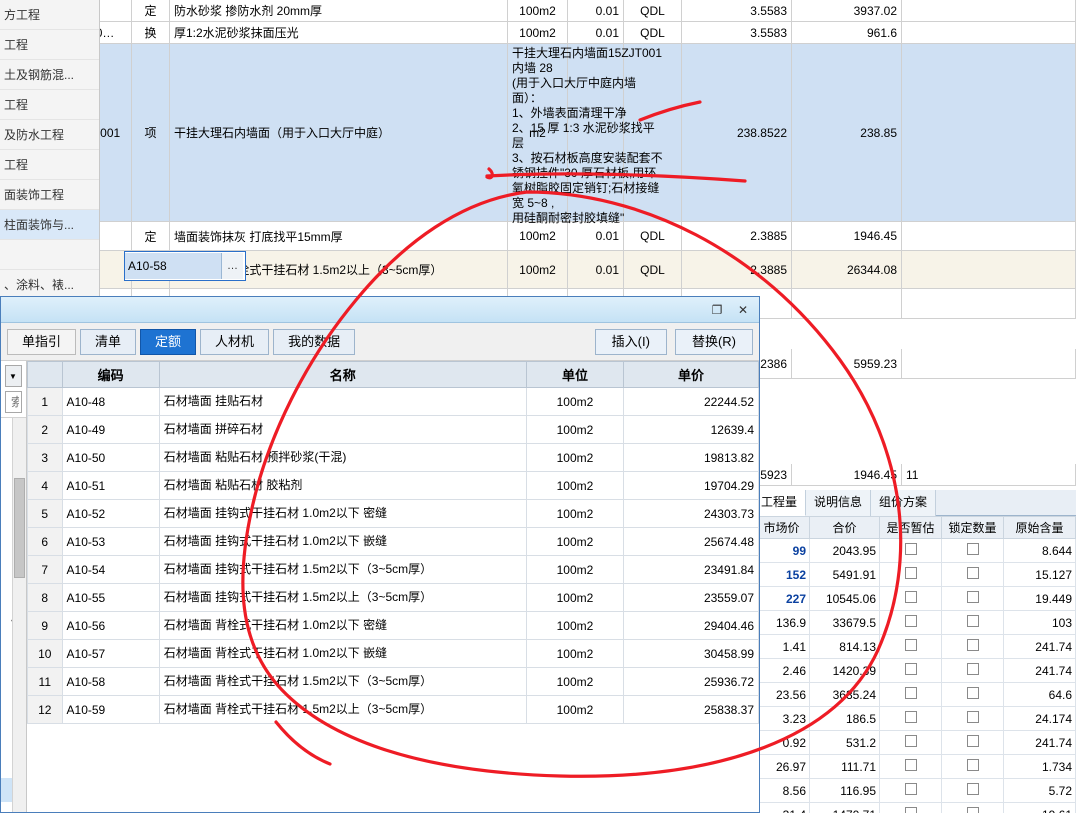 This screenshot has width=1076, height=813. Describe the element at coordinates (49, 105) in the screenshot. I see `leftnav-item-3: 工程` at that location.